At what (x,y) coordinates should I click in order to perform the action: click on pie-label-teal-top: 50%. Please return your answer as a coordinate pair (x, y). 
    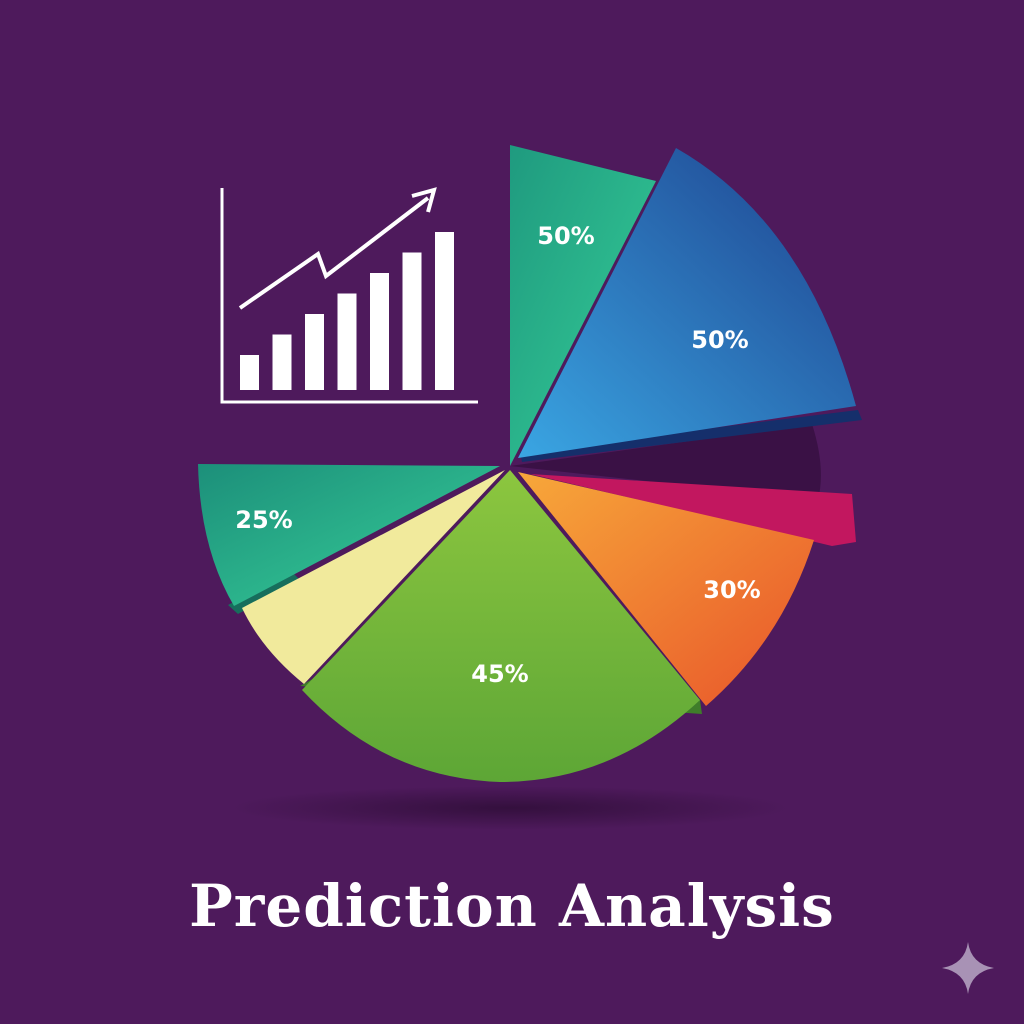
    Looking at the image, I should click on (565, 236).